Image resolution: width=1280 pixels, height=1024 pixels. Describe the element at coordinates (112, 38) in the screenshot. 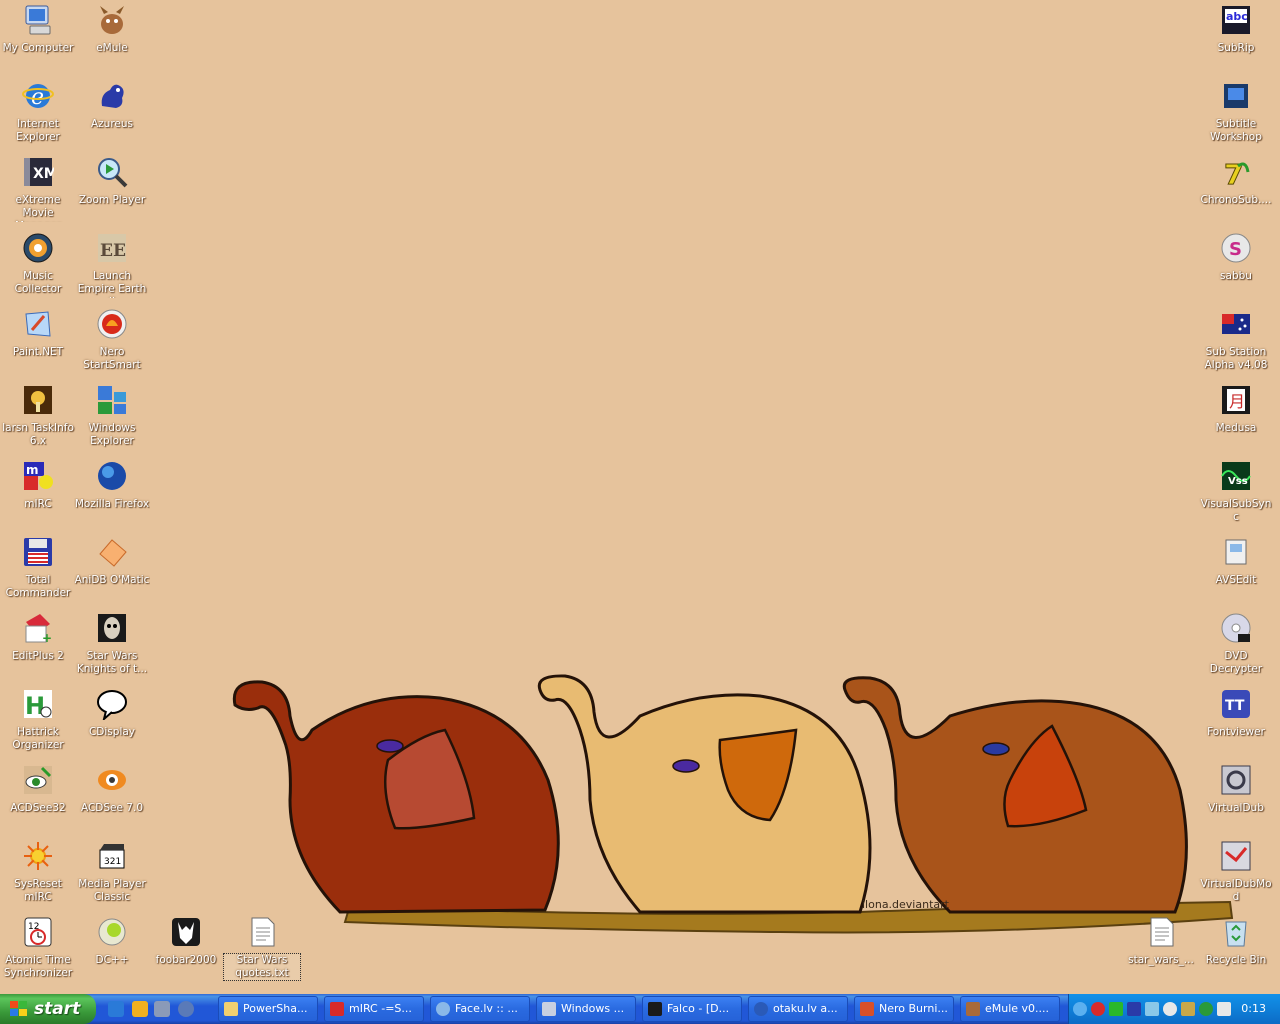

I see `desktop-icon-emule: eMule` at that location.